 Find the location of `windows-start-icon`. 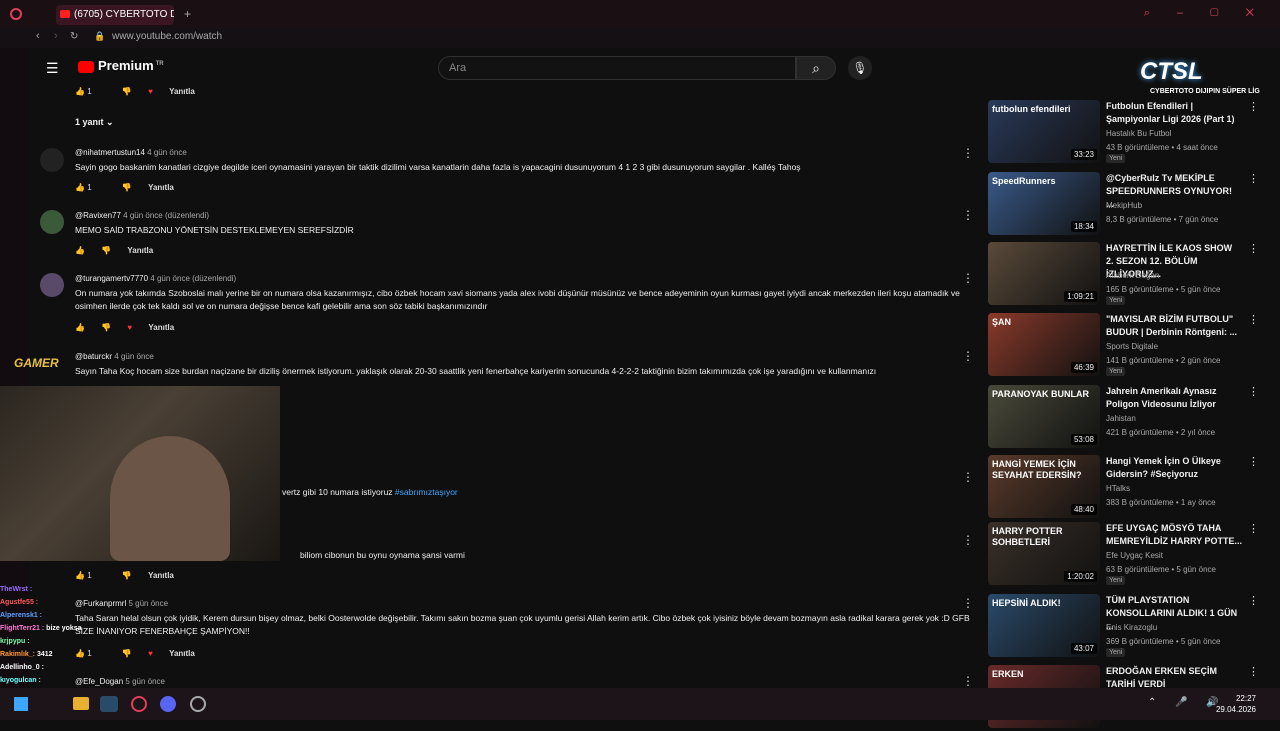

windows-start-icon is located at coordinates (21, 704).